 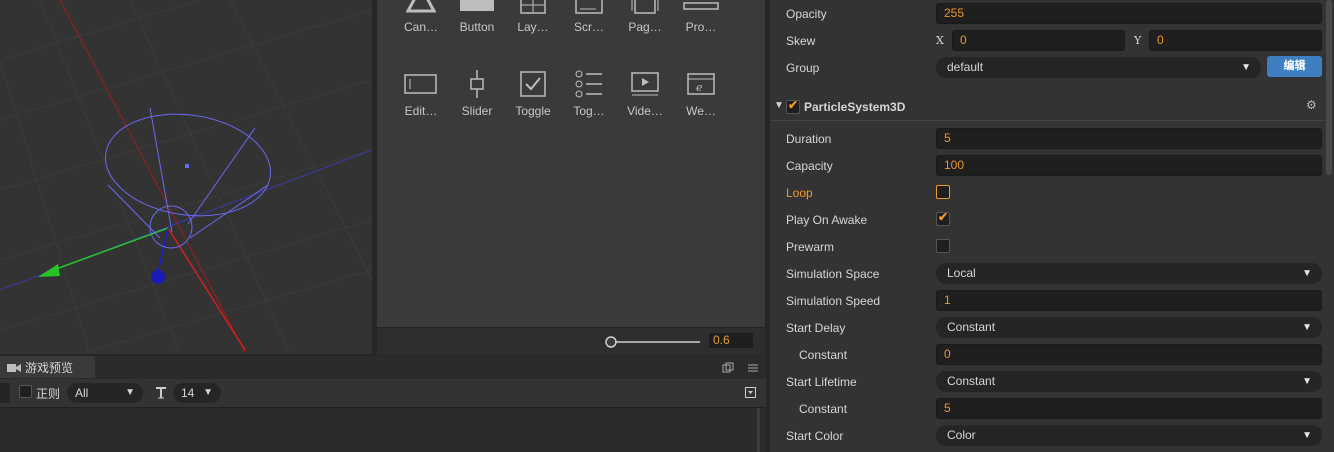 What do you see at coordinates (1098, 67) in the screenshot?
I see `group-select: default ▼` at bounding box center [1098, 67].